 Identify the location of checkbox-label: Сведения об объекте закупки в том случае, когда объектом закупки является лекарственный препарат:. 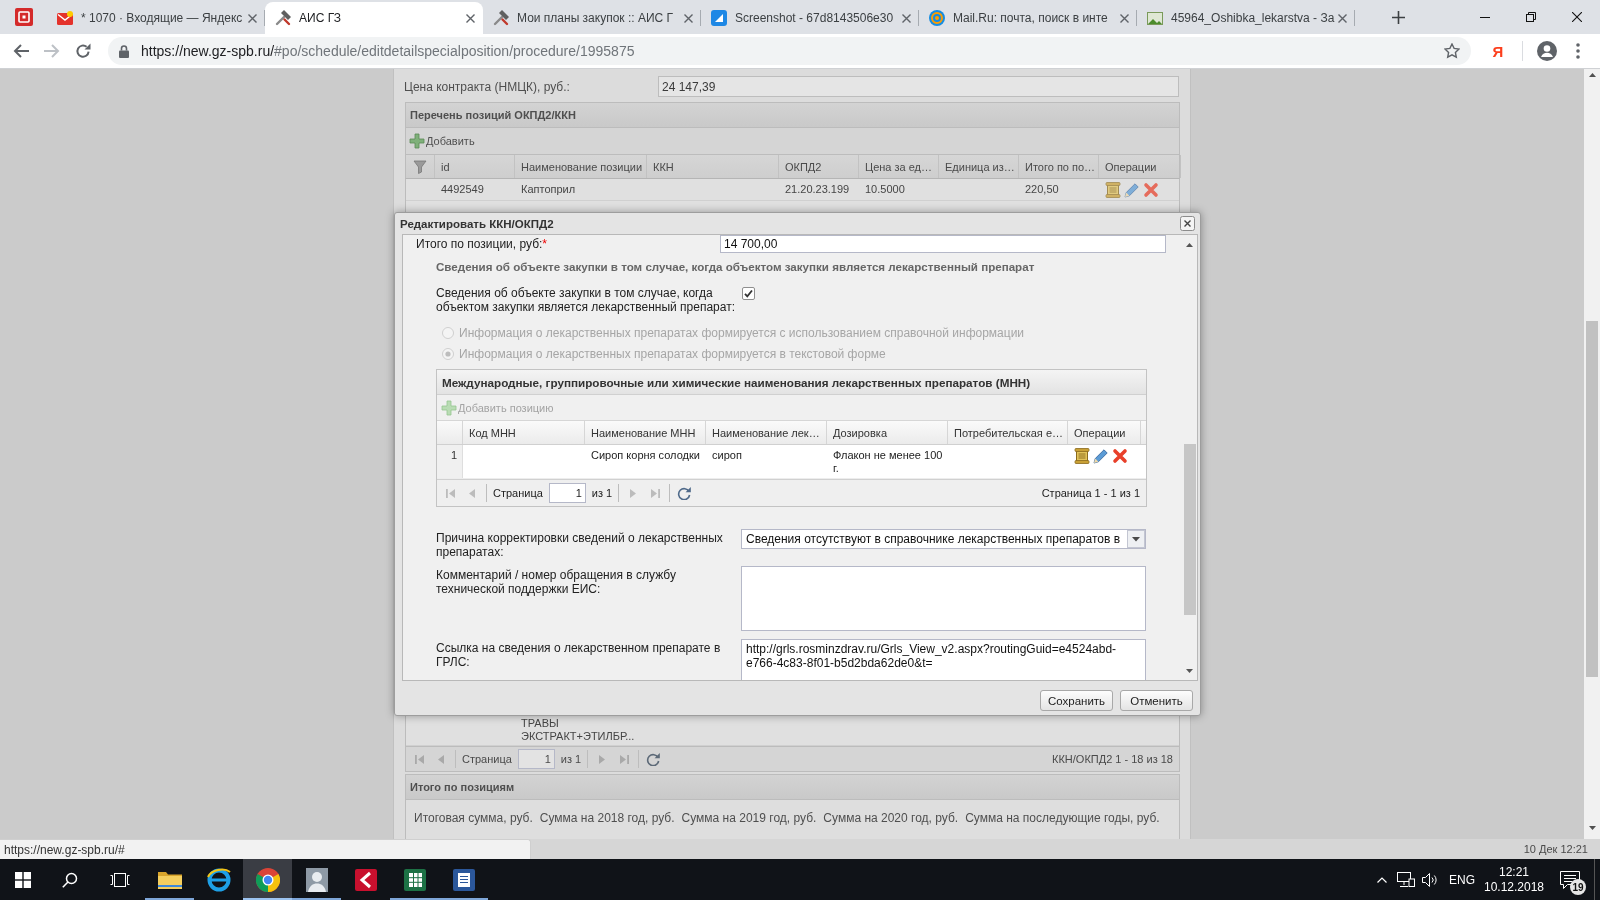
(586, 300).